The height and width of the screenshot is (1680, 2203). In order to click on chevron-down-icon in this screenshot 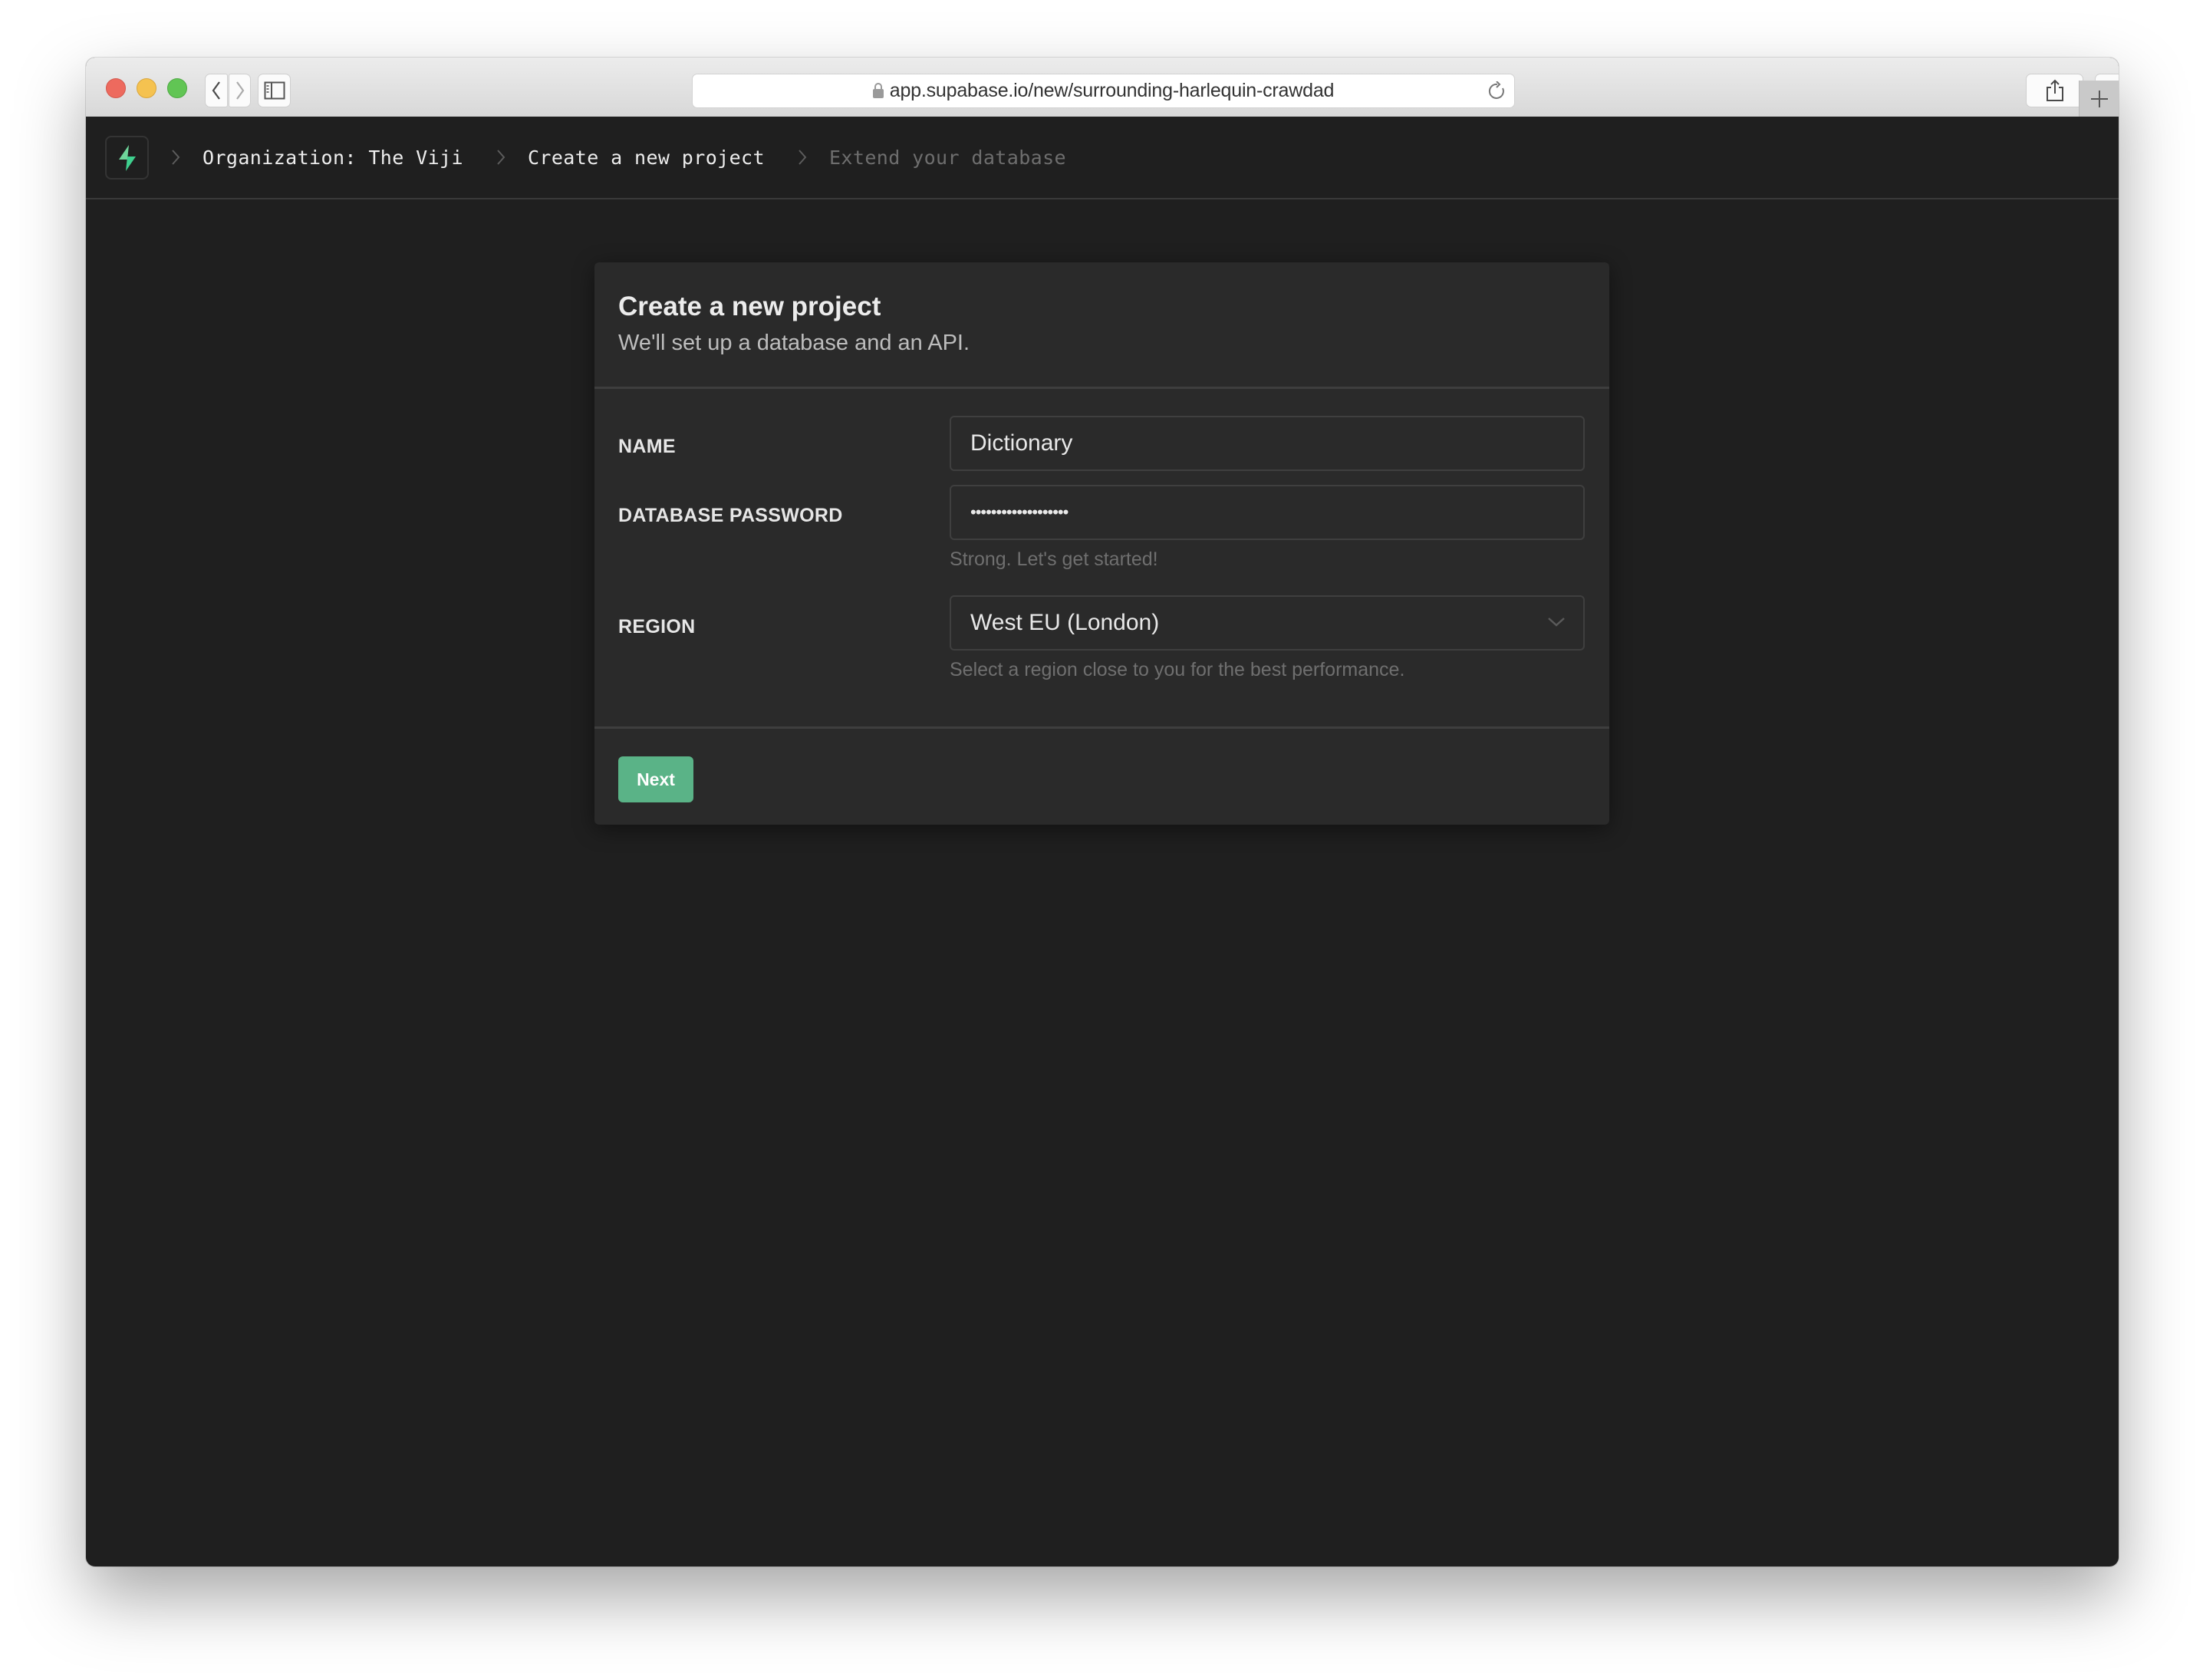, I will do `click(1556, 622)`.